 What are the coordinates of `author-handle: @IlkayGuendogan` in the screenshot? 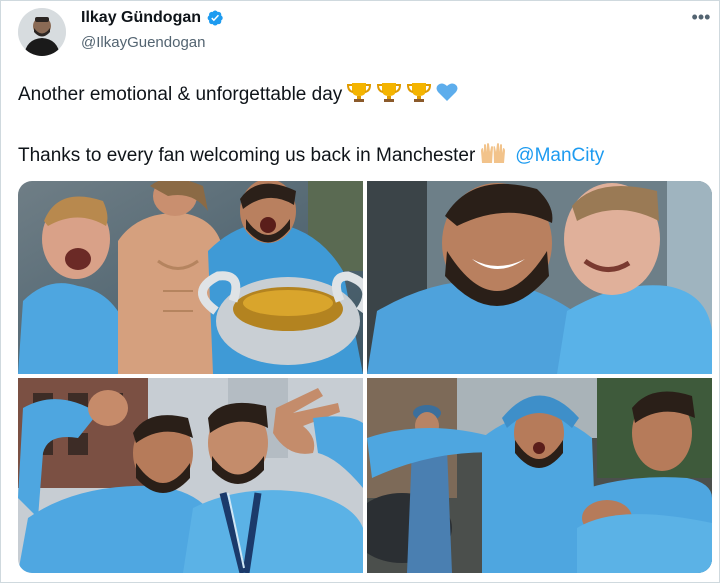 It's located at (143, 42).